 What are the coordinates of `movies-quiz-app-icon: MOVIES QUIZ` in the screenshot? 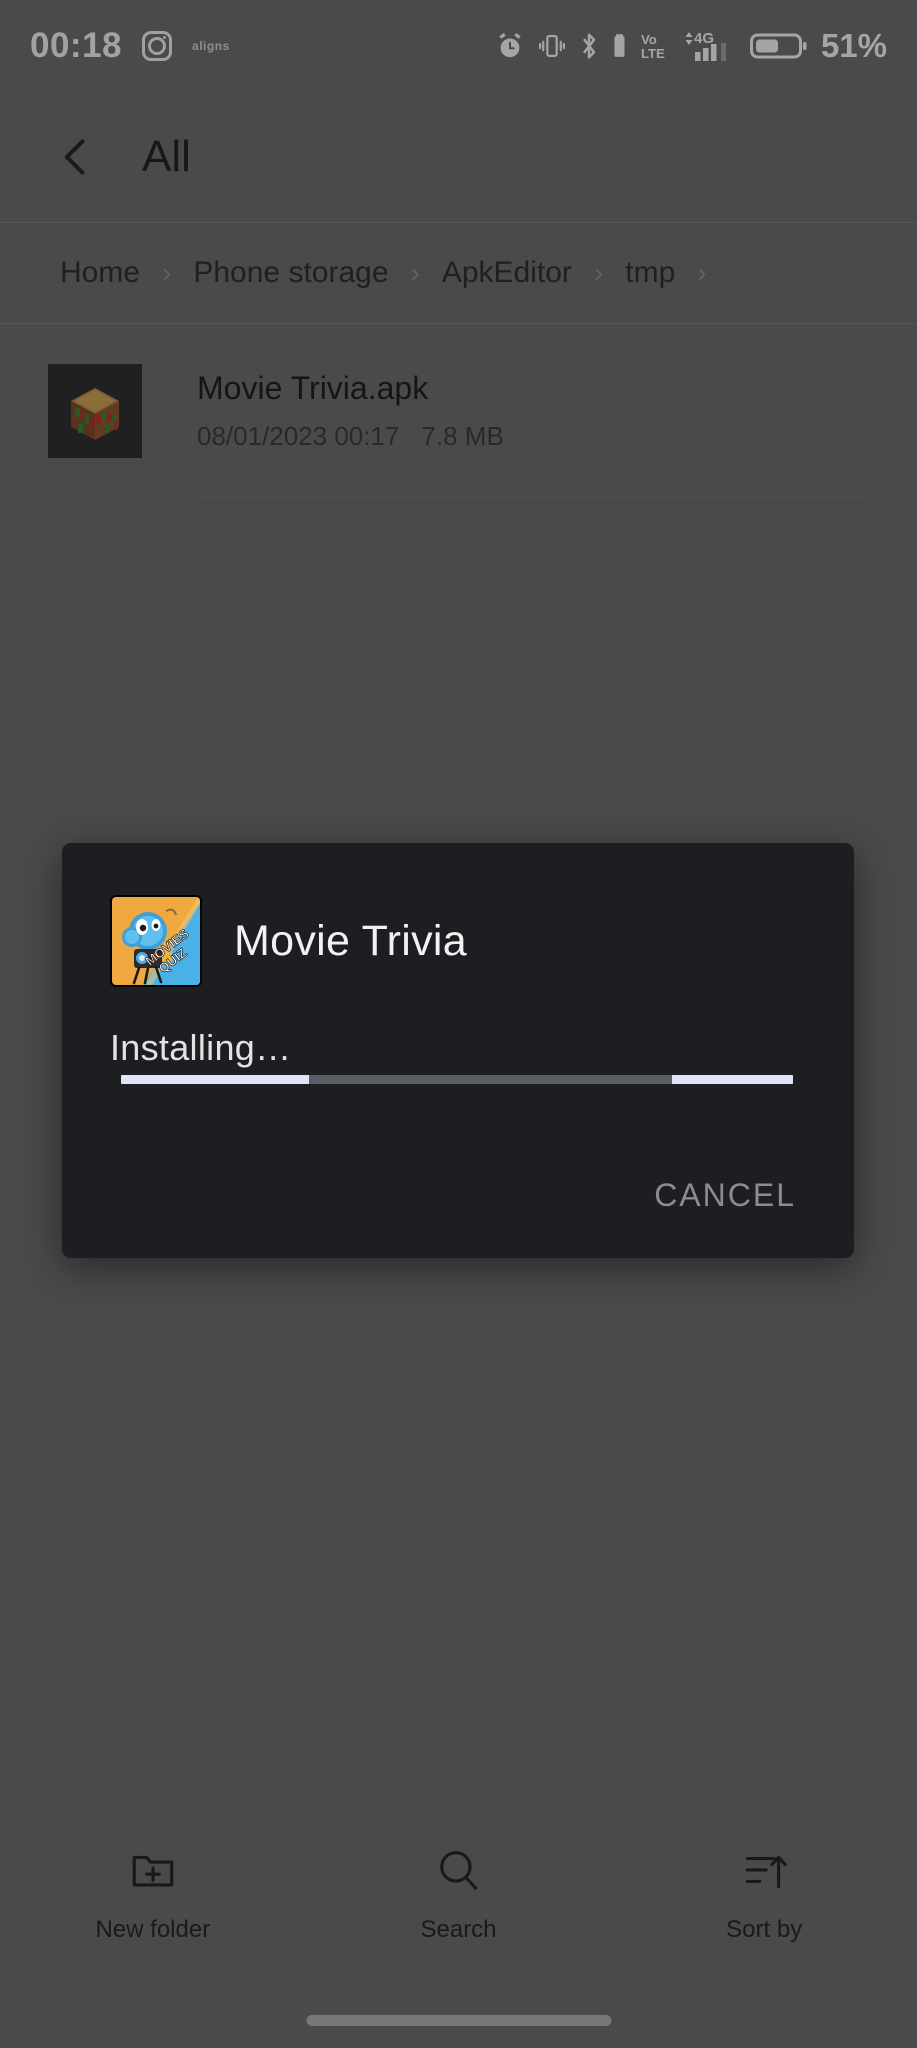 It's located at (156, 941).